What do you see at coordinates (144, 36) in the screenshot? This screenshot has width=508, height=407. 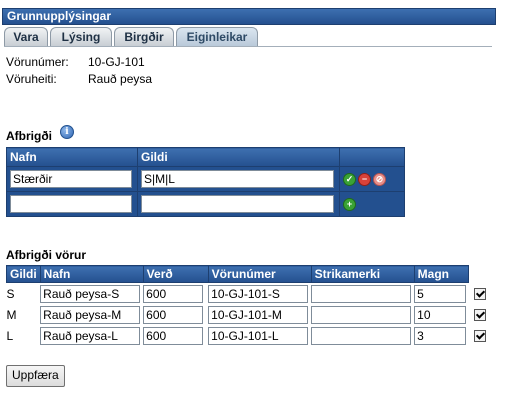 I see `tab-birgdir: Birgðir` at bounding box center [144, 36].